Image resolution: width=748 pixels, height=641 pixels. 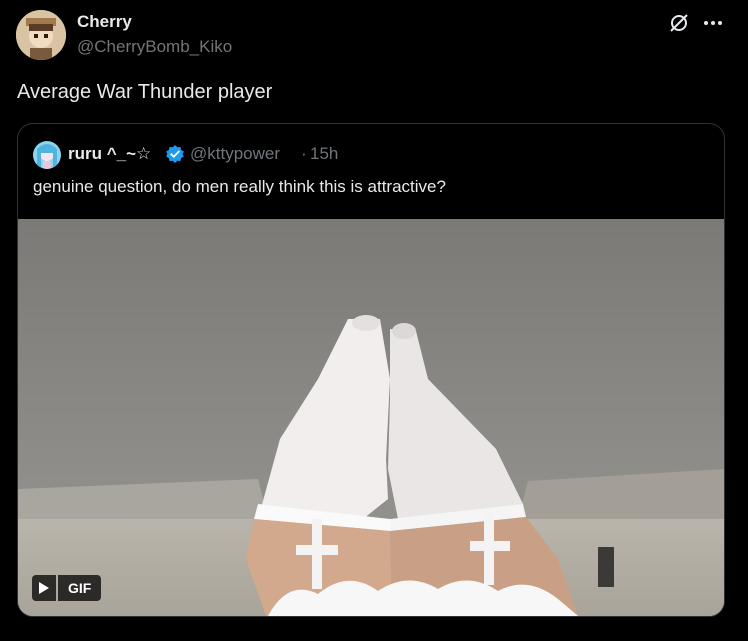 I want to click on tweet-text: Average War Thunder player, so click(x=145, y=92).